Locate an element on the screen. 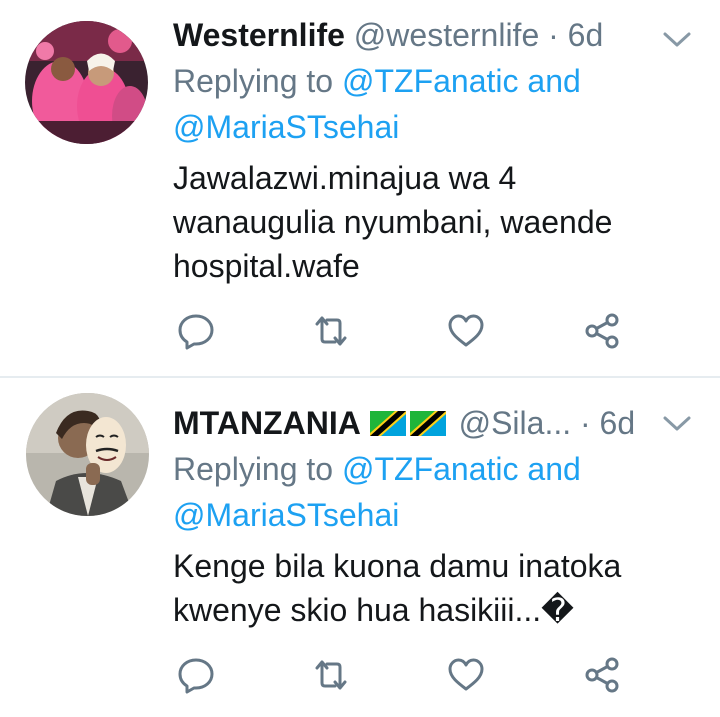 Image resolution: width=720 pixels, height=717 pixels. tweet-text-line: wanaugulia nyumbani, waende is located at coordinates (393, 222).